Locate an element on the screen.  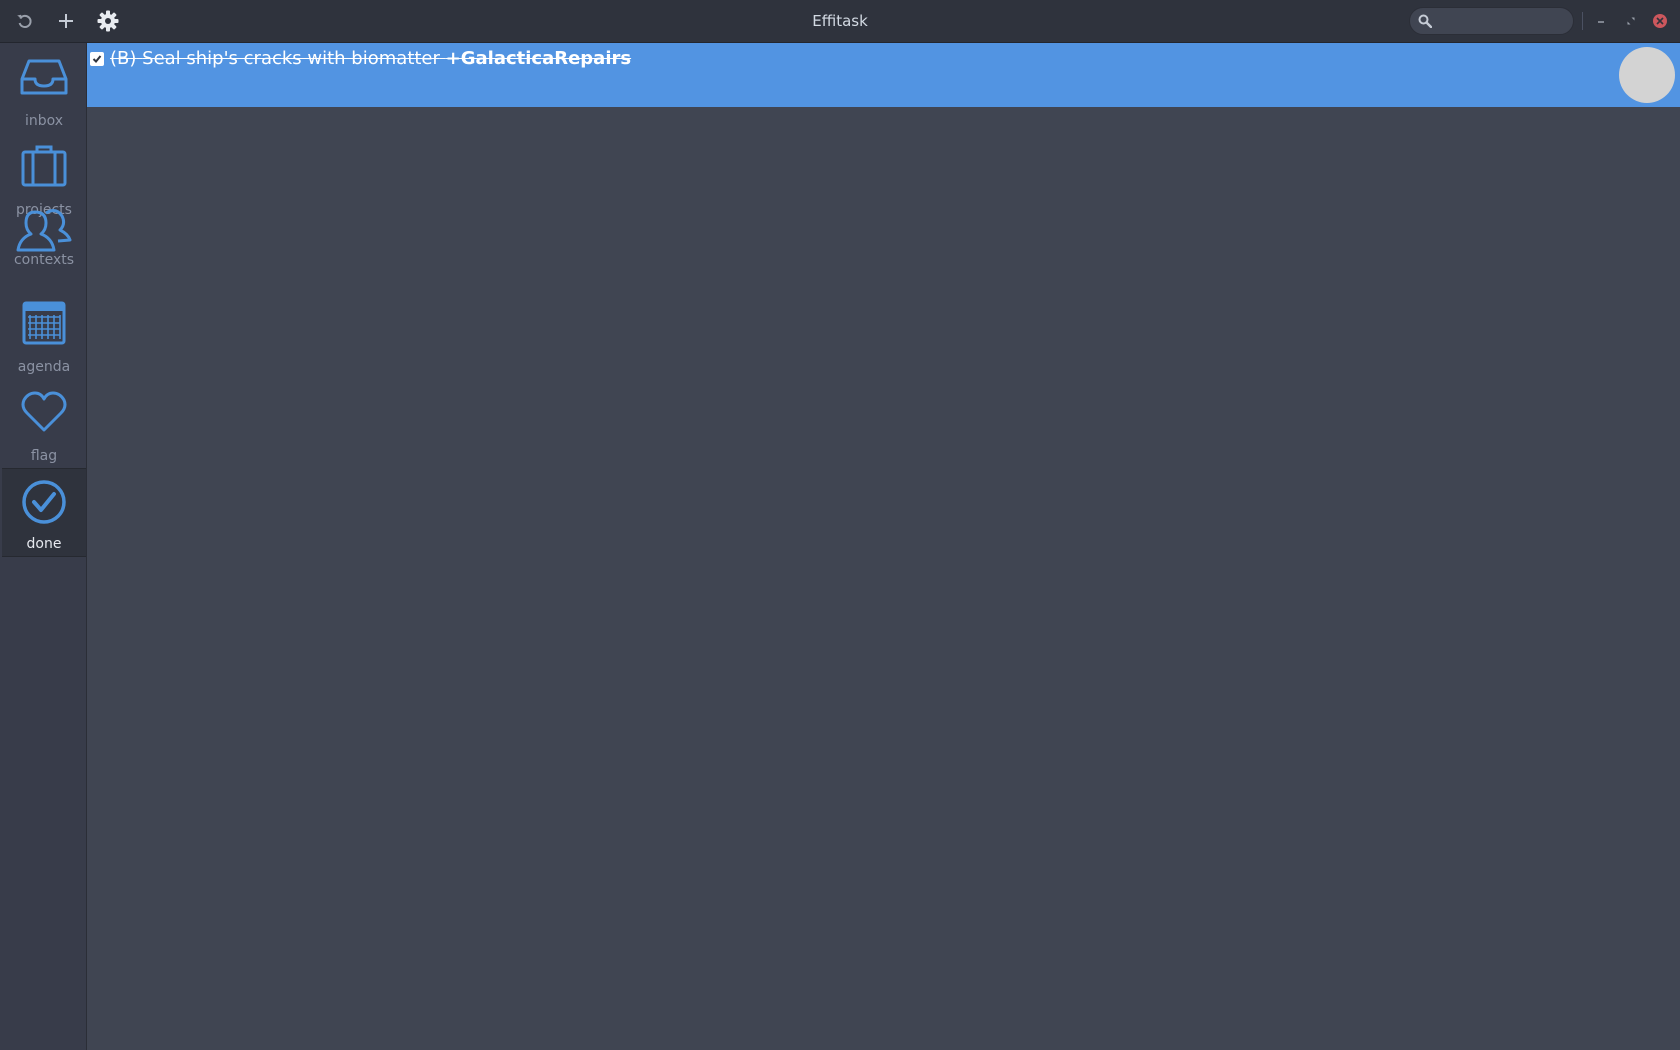
people-icon is located at coordinates (44, 230).